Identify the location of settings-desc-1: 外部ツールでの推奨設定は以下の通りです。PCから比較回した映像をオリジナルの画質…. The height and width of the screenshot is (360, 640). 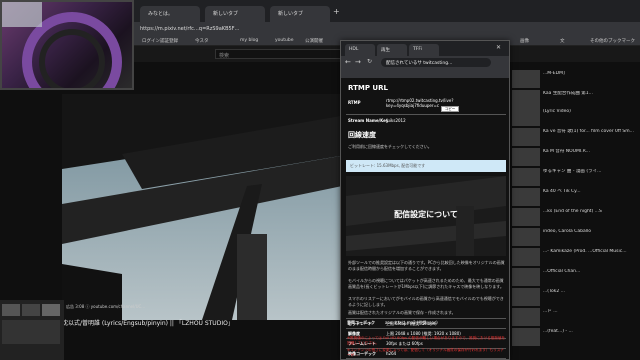
(426, 265).